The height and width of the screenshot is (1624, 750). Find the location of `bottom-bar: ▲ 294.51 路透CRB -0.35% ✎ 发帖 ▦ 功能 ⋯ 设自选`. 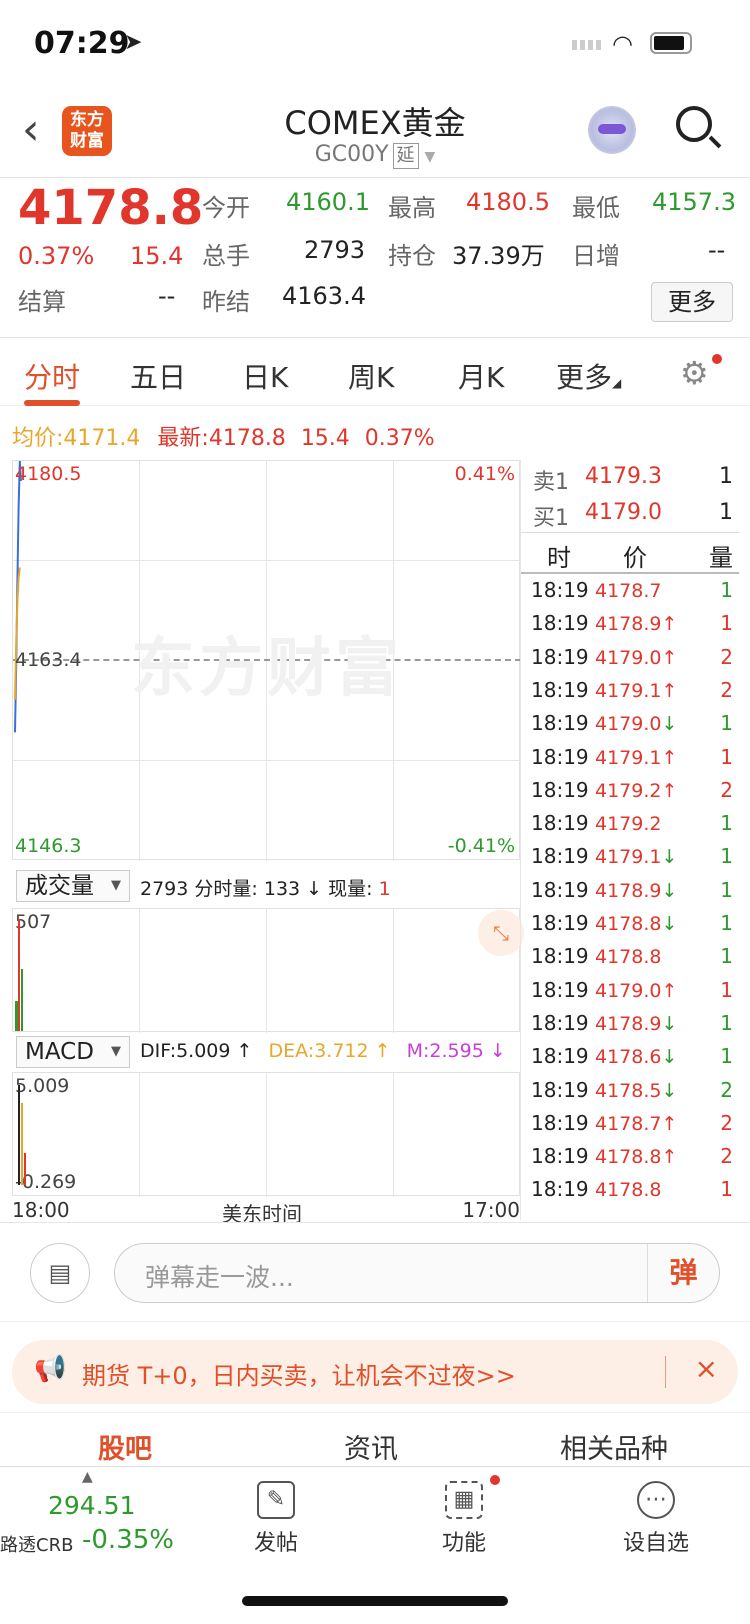

bottom-bar: ▲ 294.51 路透CRB -0.35% ✎ 发帖 ▦ 功能 ⋯ 设自选 is located at coordinates (375, 1545).